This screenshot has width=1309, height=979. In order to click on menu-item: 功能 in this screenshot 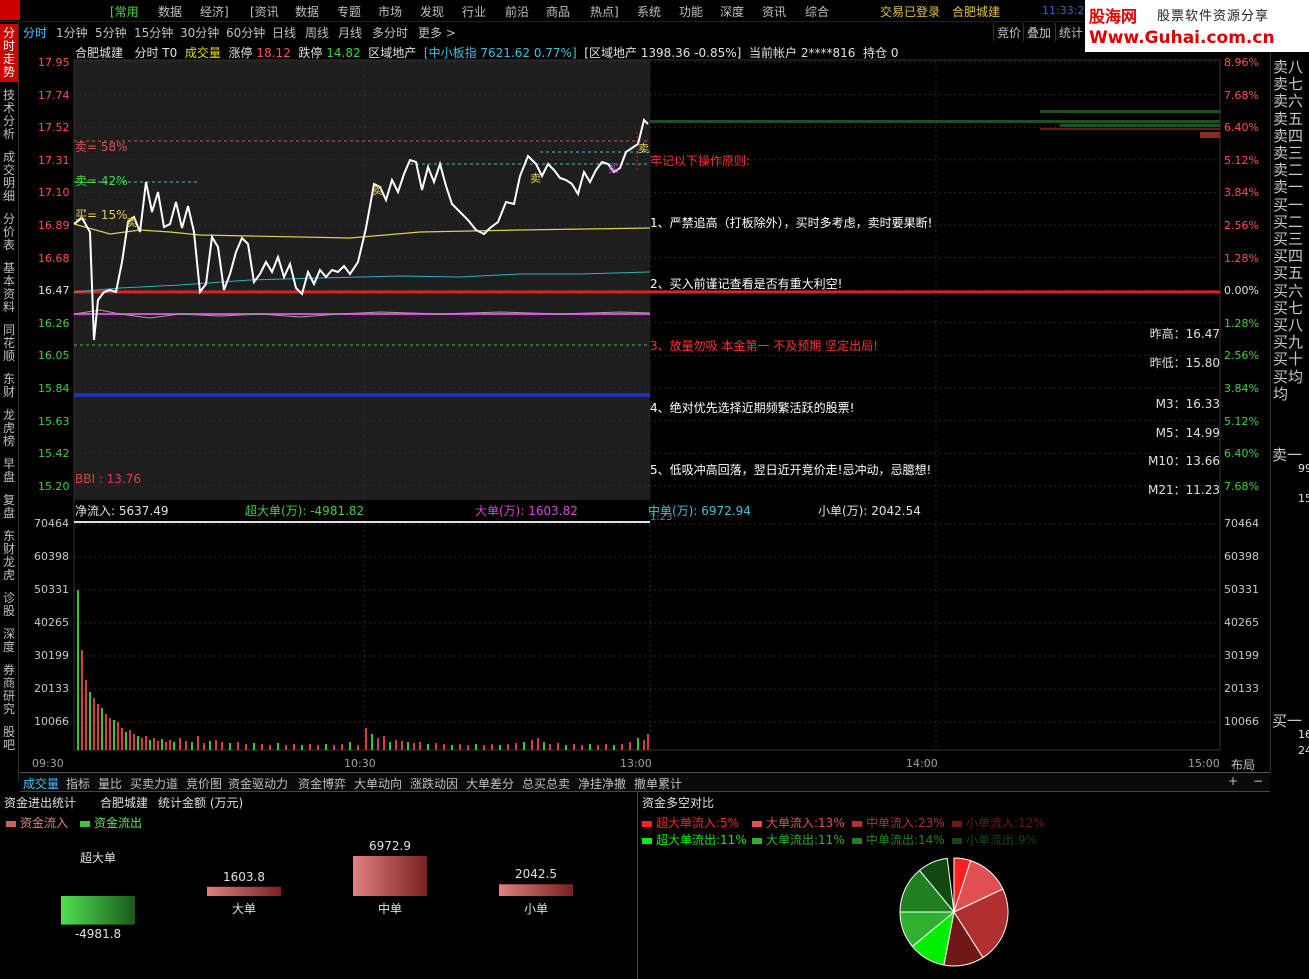, I will do `click(691, 11)`.